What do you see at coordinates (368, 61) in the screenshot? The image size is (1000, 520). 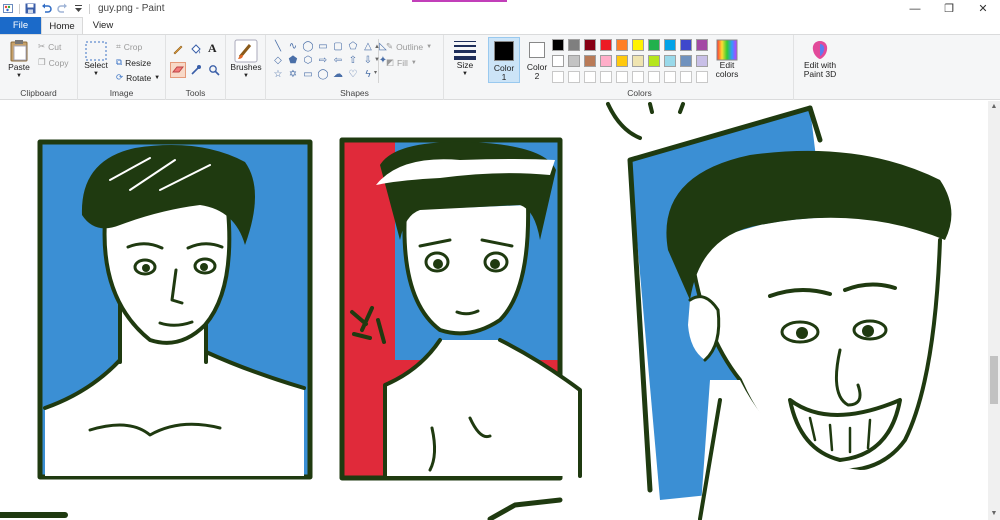 I see `down-arrow-shape-icon: ⇩` at bounding box center [368, 61].